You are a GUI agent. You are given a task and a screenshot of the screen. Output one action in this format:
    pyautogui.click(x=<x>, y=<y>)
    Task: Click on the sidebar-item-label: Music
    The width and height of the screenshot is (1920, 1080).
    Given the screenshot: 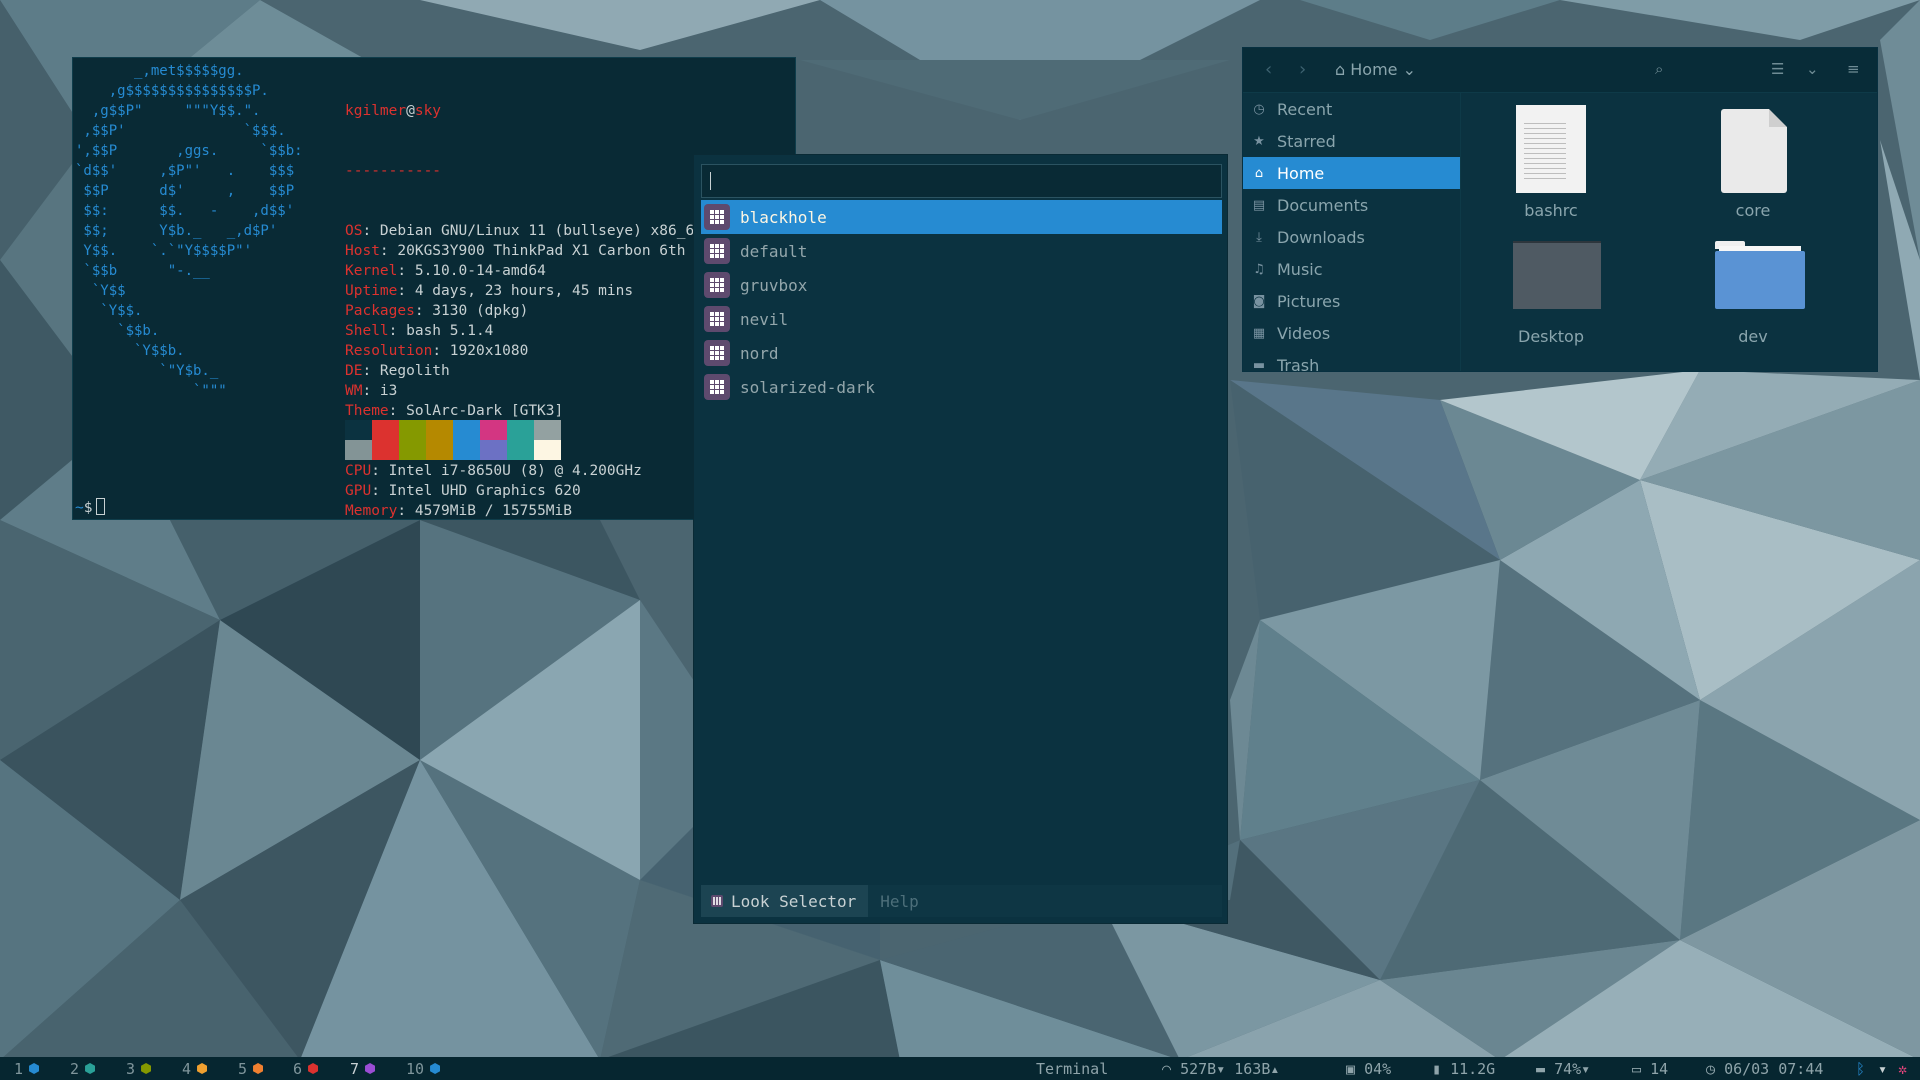 What is the action you would take?
    pyautogui.click(x=1300, y=269)
    